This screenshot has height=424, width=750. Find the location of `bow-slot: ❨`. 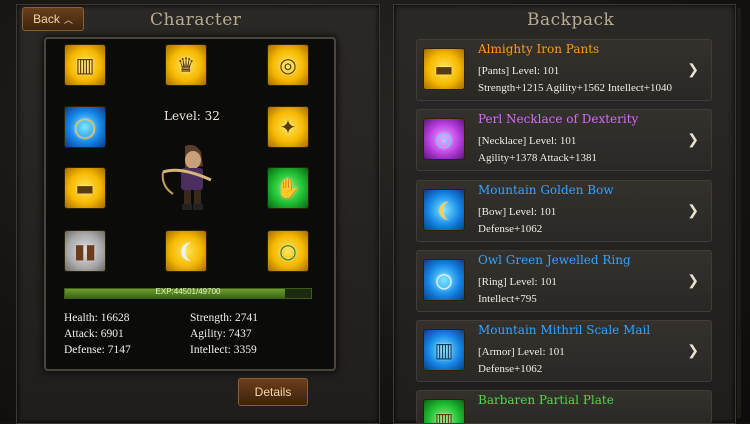

bow-slot: ❨ is located at coordinates (186, 251).